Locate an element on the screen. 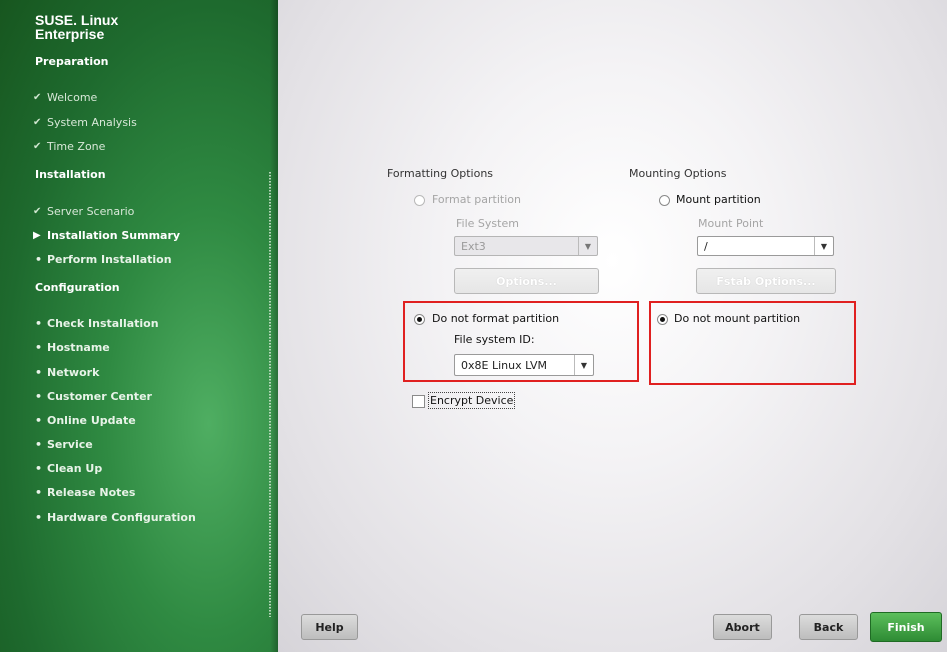  file-system-value: Ext3 is located at coordinates (473, 246).